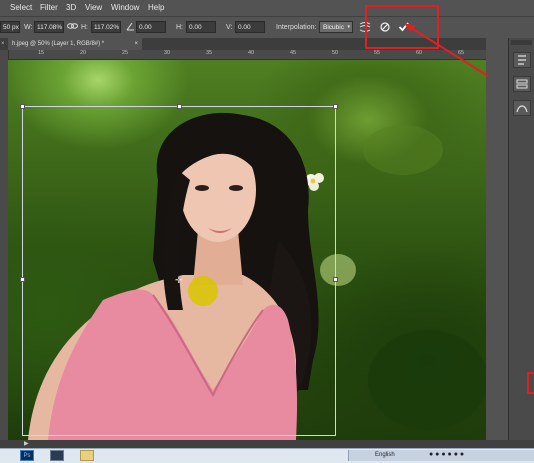  What do you see at coordinates (72, 27) in the screenshot?
I see `chain-link-icon` at bounding box center [72, 27].